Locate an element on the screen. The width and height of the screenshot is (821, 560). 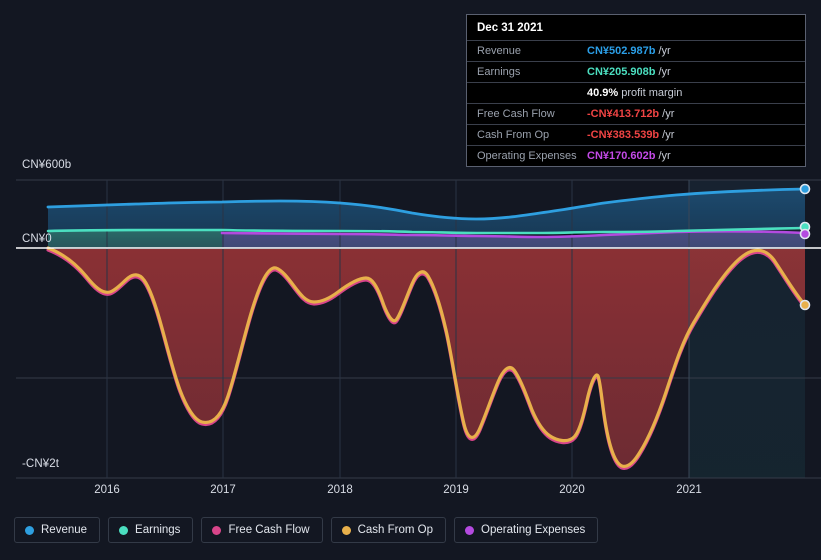
x-axis-tick-2020: 2020 is located at coordinates (572, 490).